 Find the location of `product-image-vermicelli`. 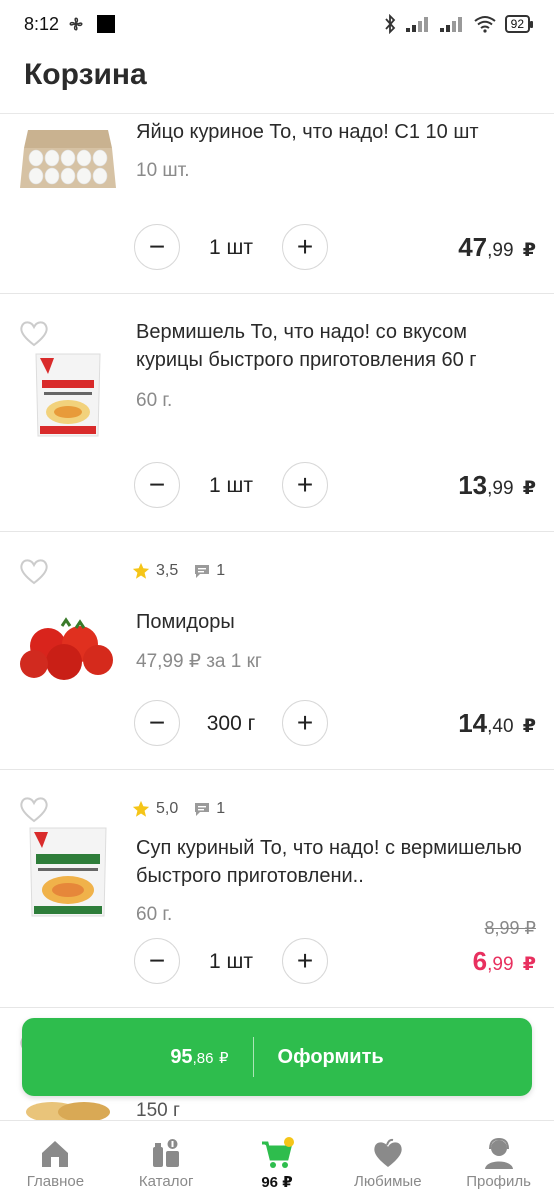

product-image-vermicelli is located at coordinates (68, 395).